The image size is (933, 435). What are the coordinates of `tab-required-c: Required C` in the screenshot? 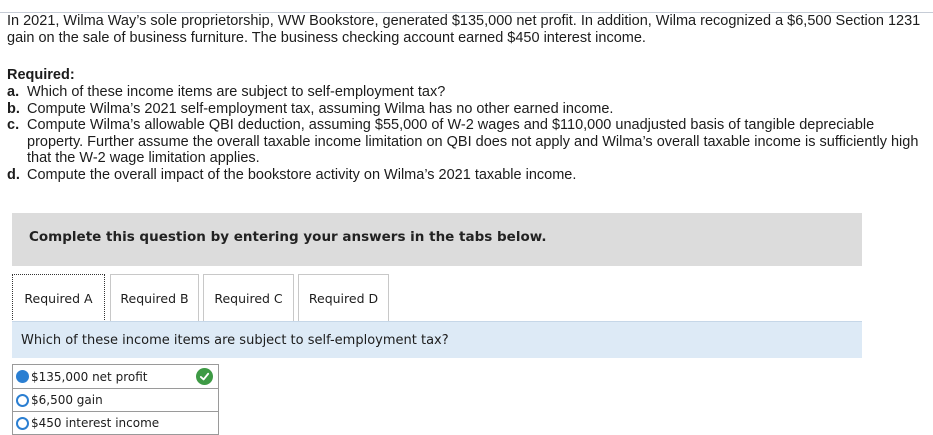 It's located at (248, 298).